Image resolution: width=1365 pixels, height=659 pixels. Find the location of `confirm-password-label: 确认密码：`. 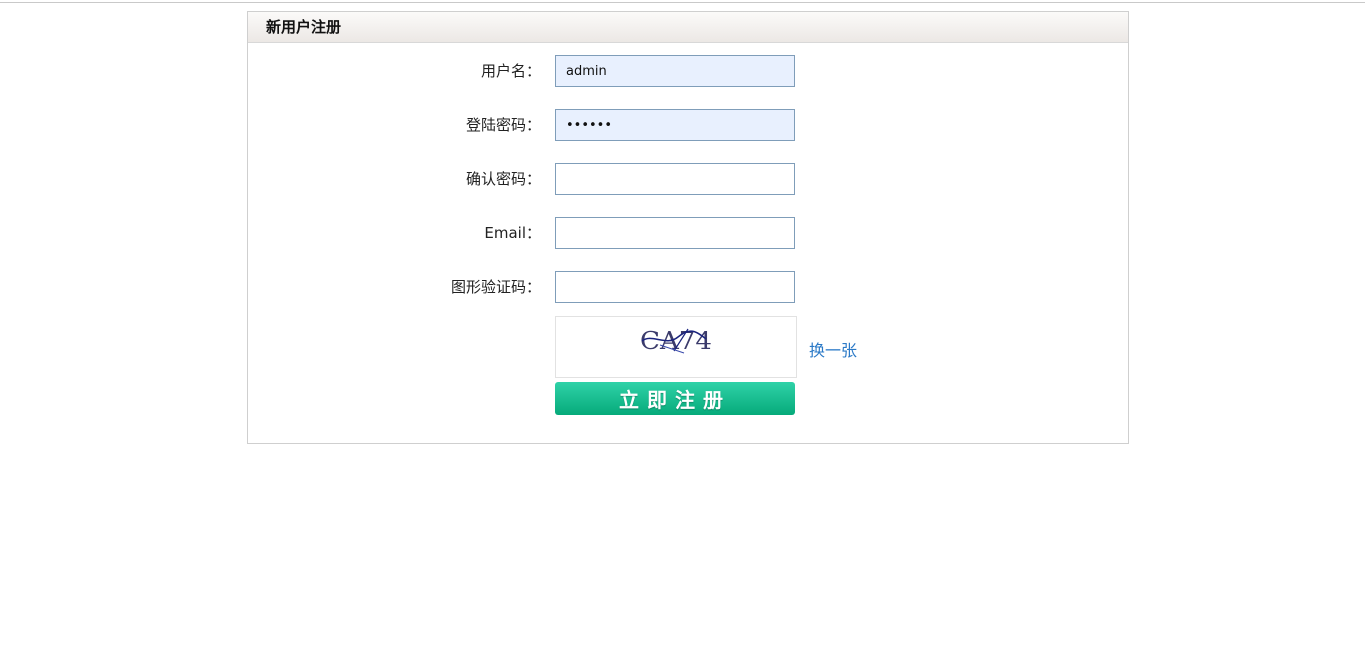

confirm-password-label: 确认密码： is located at coordinates (503, 179).